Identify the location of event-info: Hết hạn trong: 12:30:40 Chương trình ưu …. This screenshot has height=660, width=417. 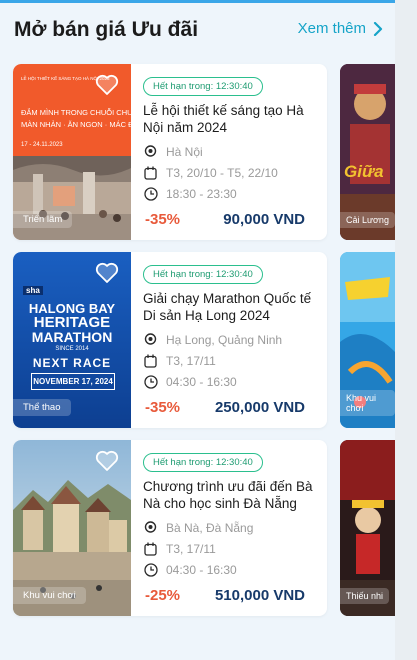
(233, 528).